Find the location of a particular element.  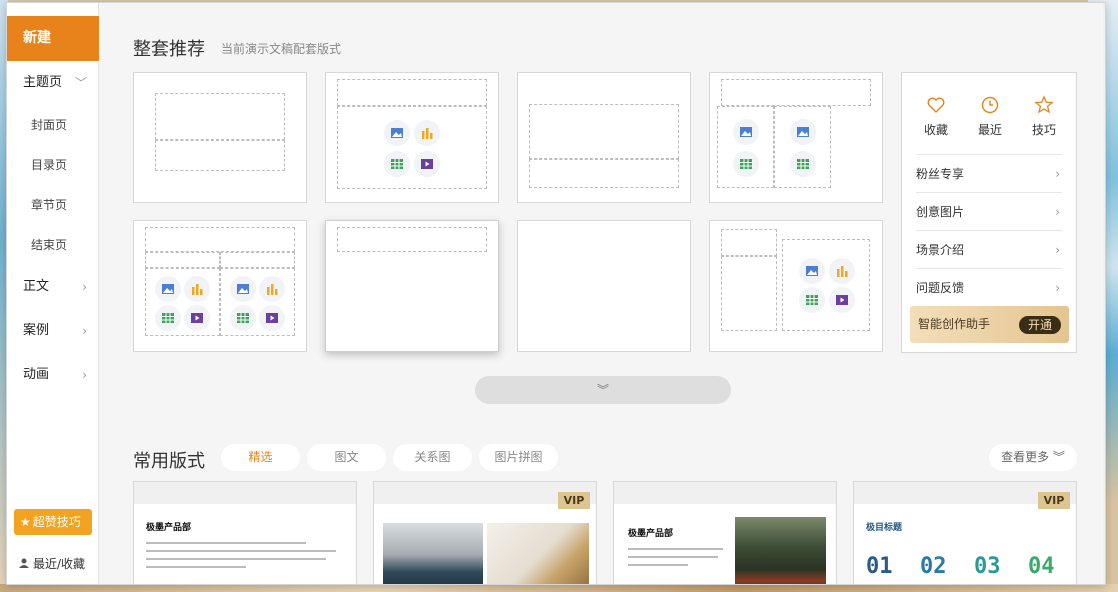

favorites-button: 收藏 is located at coordinates (936, 116).